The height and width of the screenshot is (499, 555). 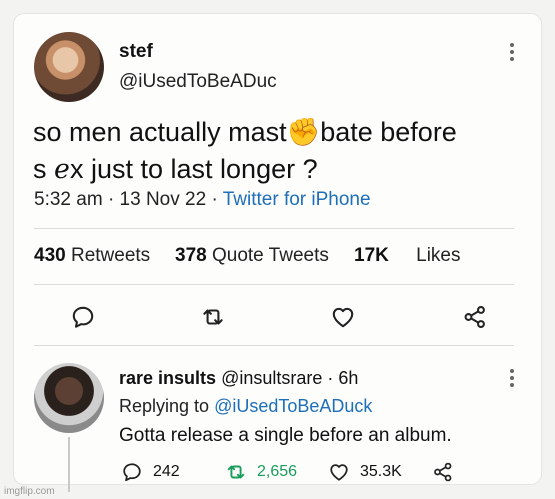 I want to click on watermark: imgflip.com, so click(x=29, y=491).